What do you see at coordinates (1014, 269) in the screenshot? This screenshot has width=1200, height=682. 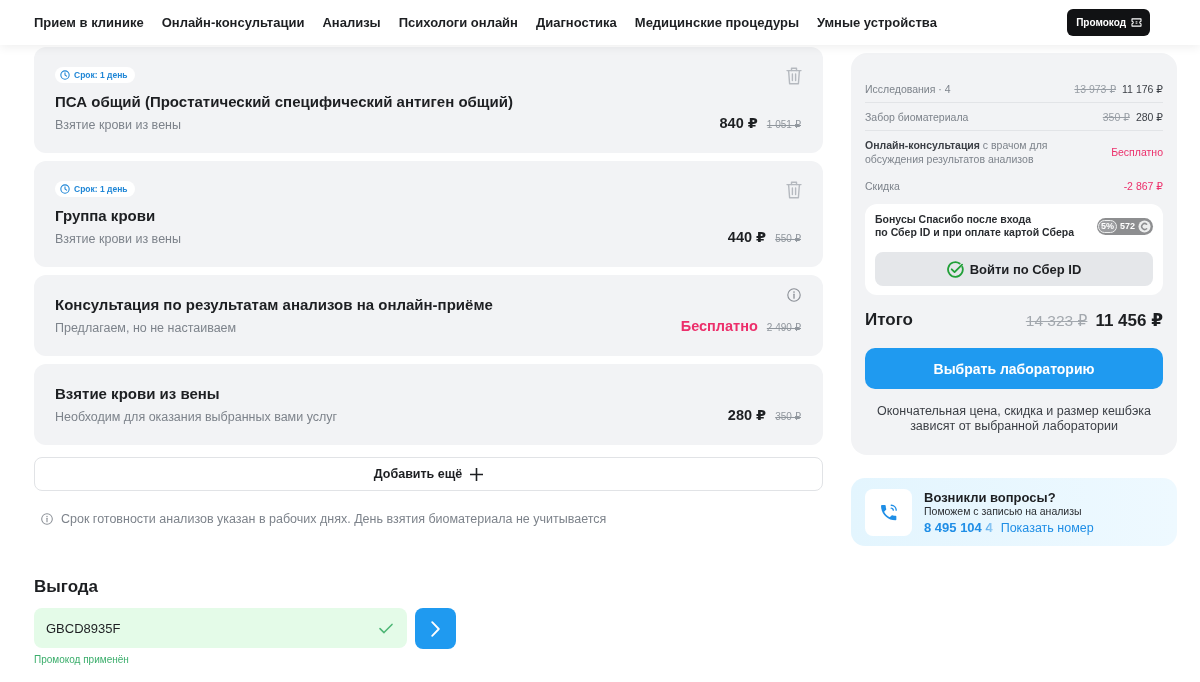 I see `sber-id-login-button: Войти по Сбер ID` at bounding box center [1014, 269].